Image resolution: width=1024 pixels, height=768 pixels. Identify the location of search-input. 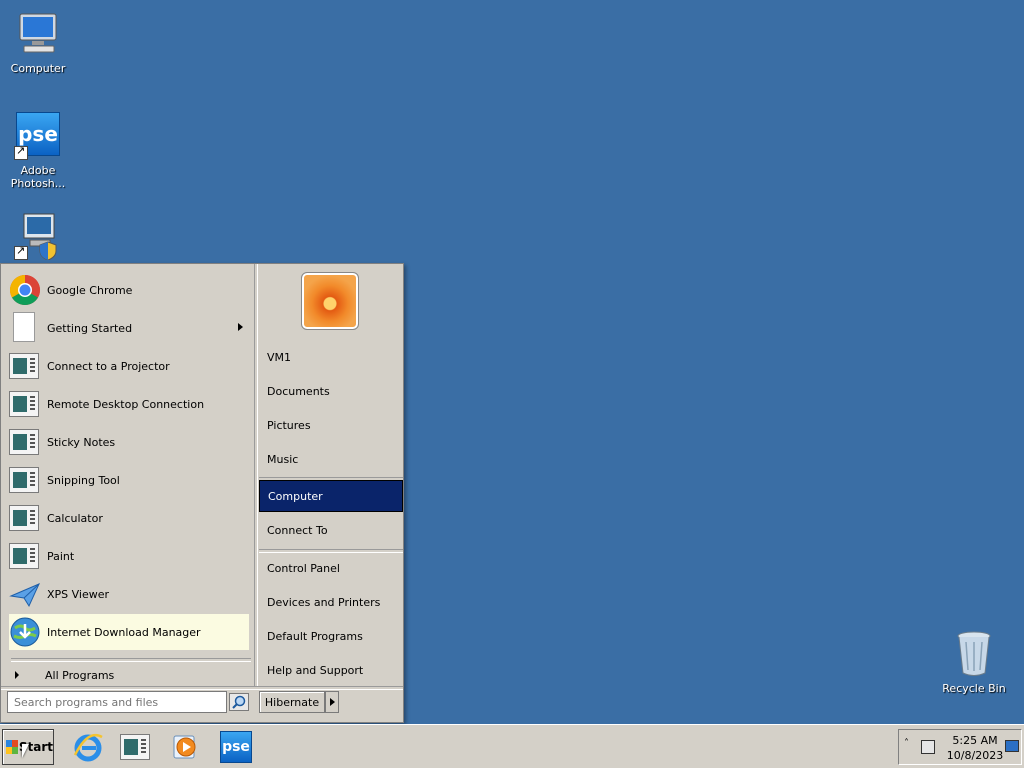
(117, 702).